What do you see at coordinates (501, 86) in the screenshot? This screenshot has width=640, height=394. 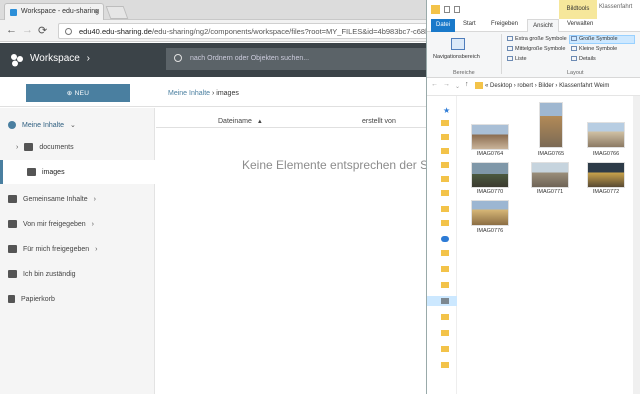 I see `path-segment: Desktop` at bounding box center [501, 86].